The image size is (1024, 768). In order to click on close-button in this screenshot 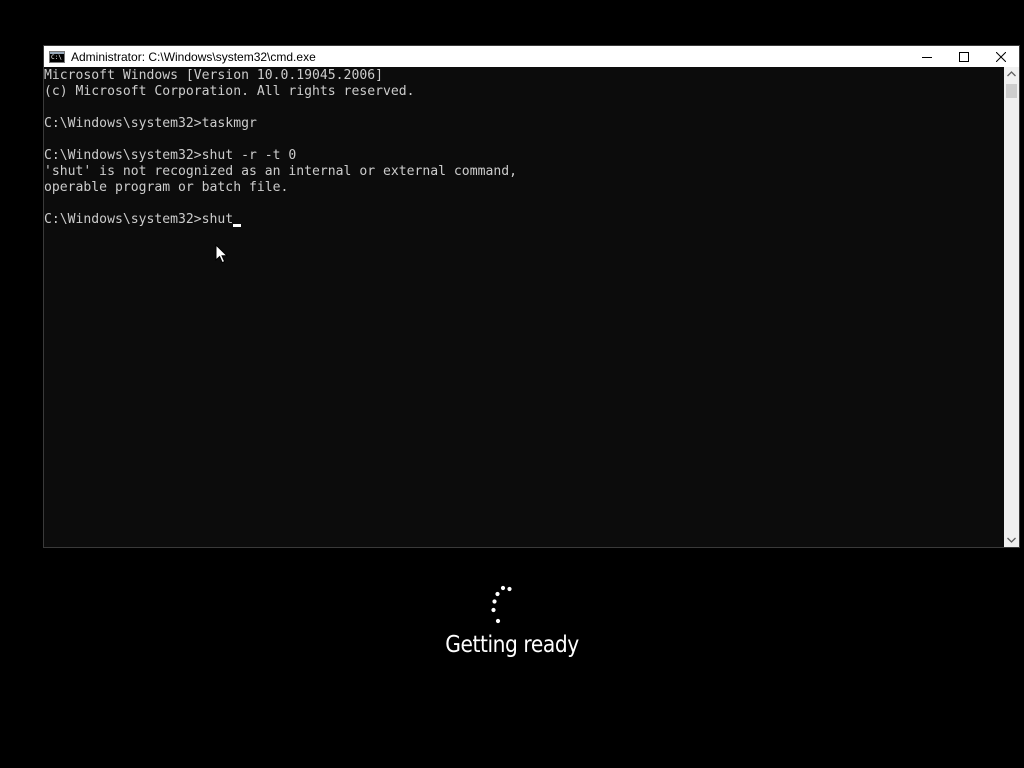, I will do `click(1000, 56)`.